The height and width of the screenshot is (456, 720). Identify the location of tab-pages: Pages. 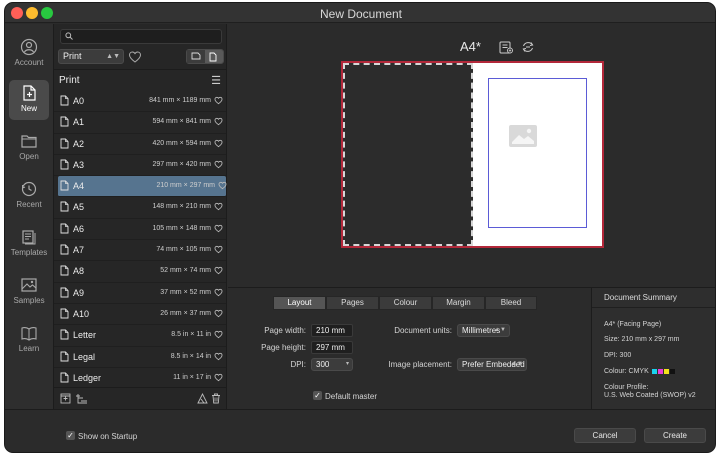
(352, 303).